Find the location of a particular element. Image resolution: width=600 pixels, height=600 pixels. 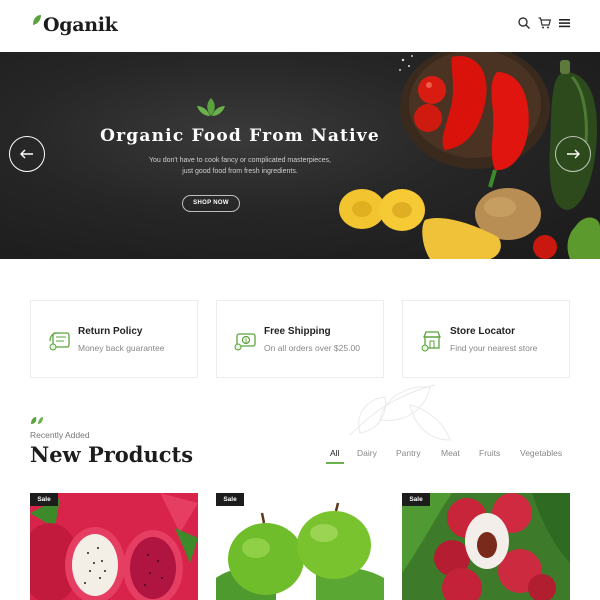

dragon-fruit-image is located at coordinates (114, 546).